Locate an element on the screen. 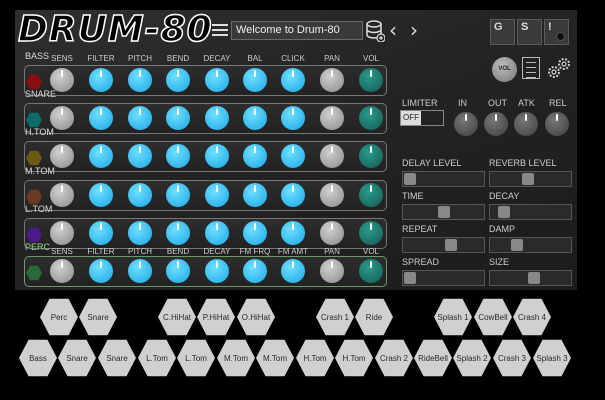 This screenshot has height=400, width=605. bass-vol-knob is located at coordinates (371, 80).